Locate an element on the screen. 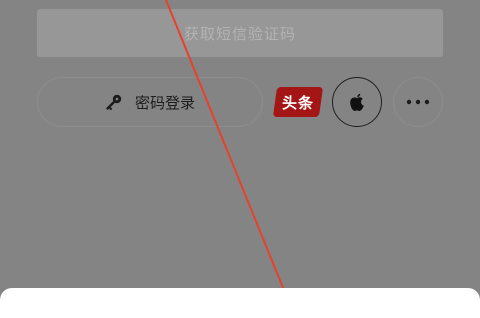  password-login-label: 密码登录 is located at coordinates (164, 102).